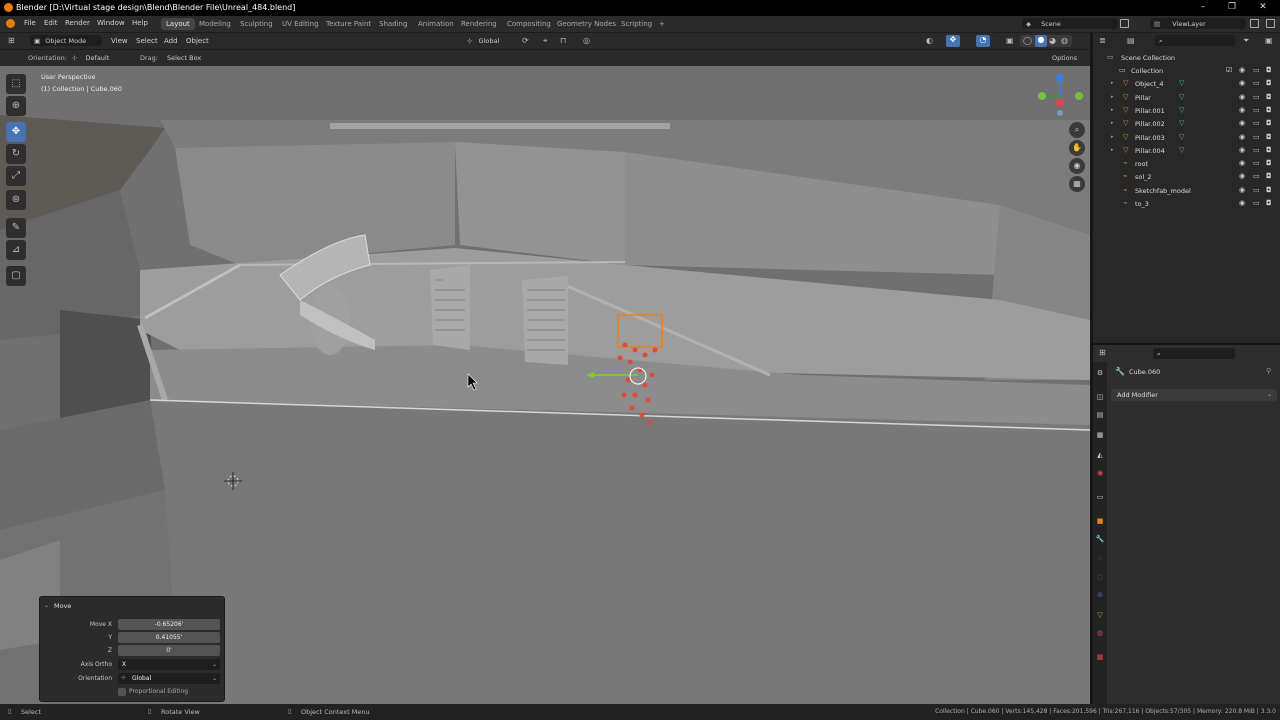 Image resolution: width=1280 pixels, height=720 pixels. Describe the element at coordinates (140, 23) in the screenshot. I see `menu-help: Help` at that location.